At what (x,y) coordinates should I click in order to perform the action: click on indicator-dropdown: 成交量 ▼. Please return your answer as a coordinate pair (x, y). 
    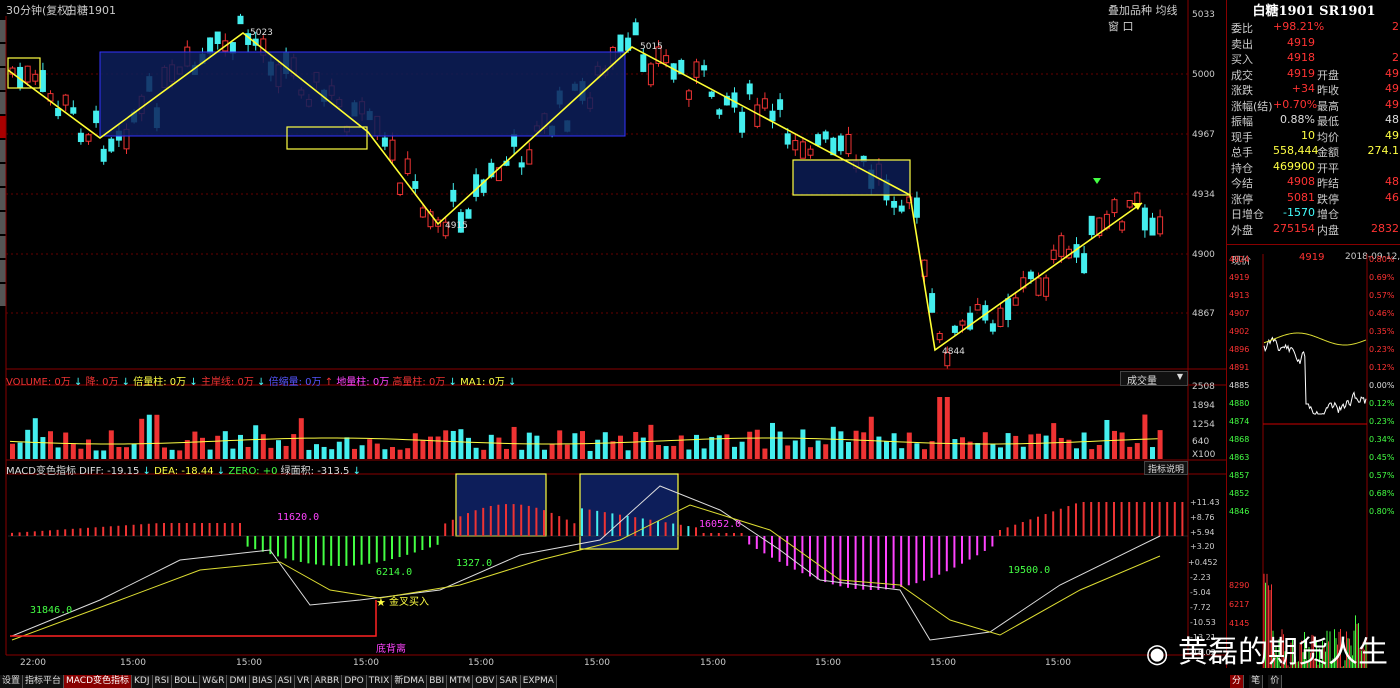
    Looking at the image, I should click on (1154, 379).